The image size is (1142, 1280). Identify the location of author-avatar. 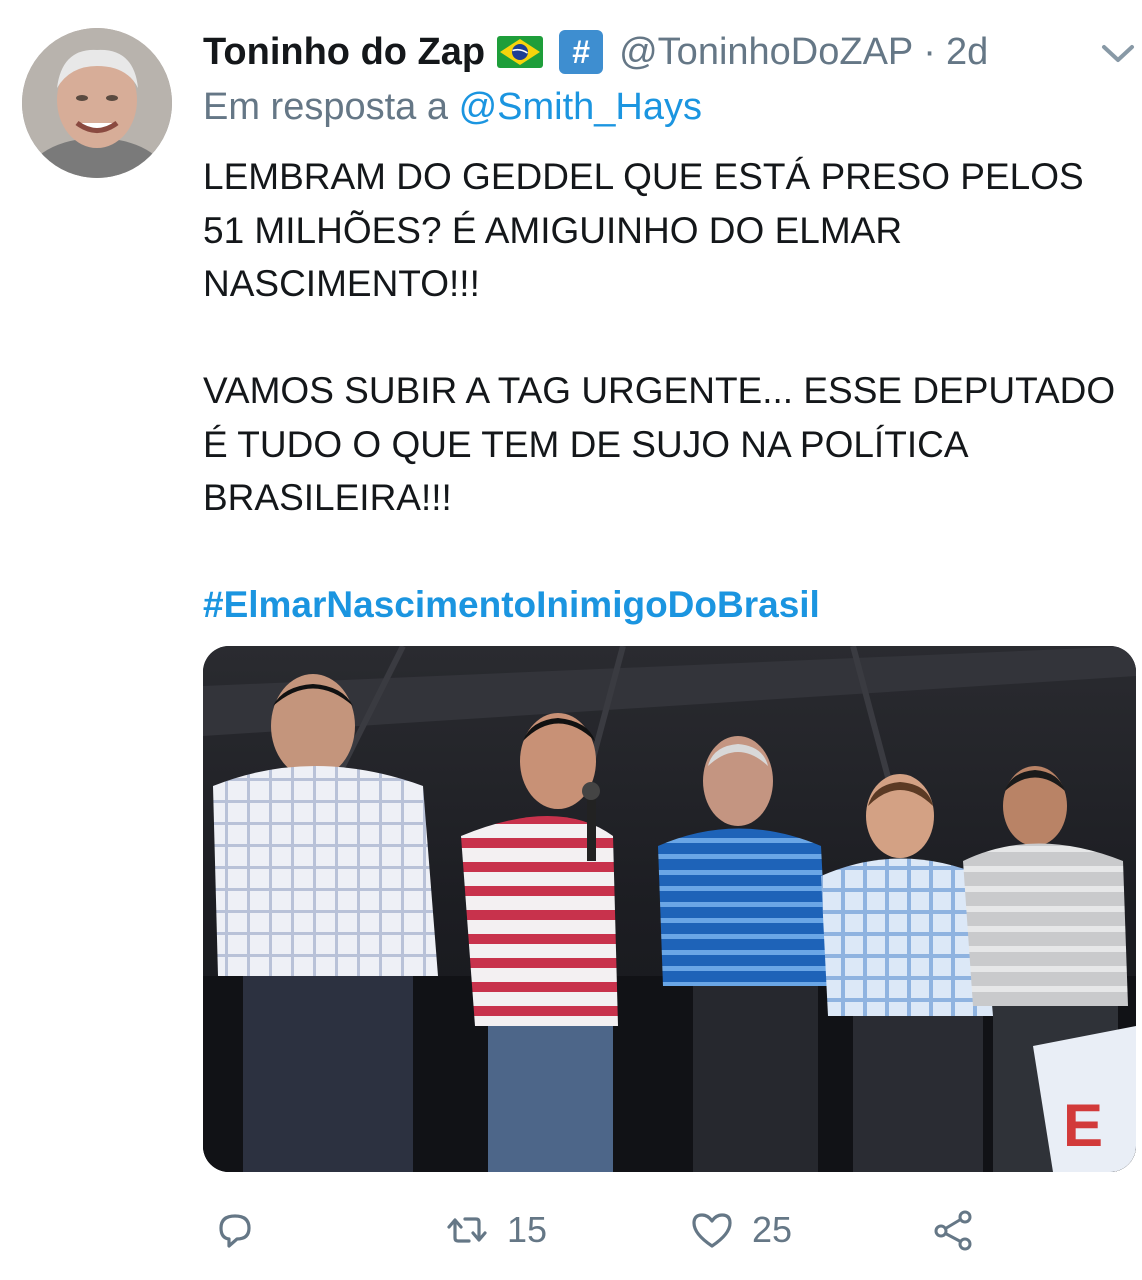
(97, 103).